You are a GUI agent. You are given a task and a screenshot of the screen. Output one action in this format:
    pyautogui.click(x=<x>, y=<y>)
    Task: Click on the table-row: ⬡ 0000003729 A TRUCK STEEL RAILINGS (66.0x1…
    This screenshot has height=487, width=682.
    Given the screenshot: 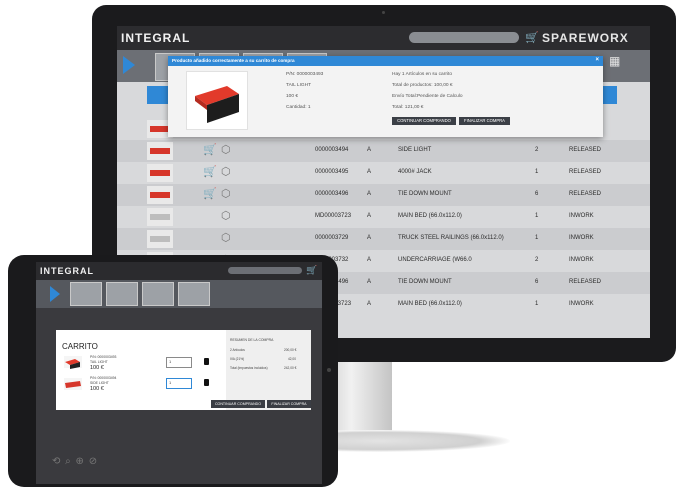 What is the action you would take?
    pyautogui.click(x=383, y=239)
    